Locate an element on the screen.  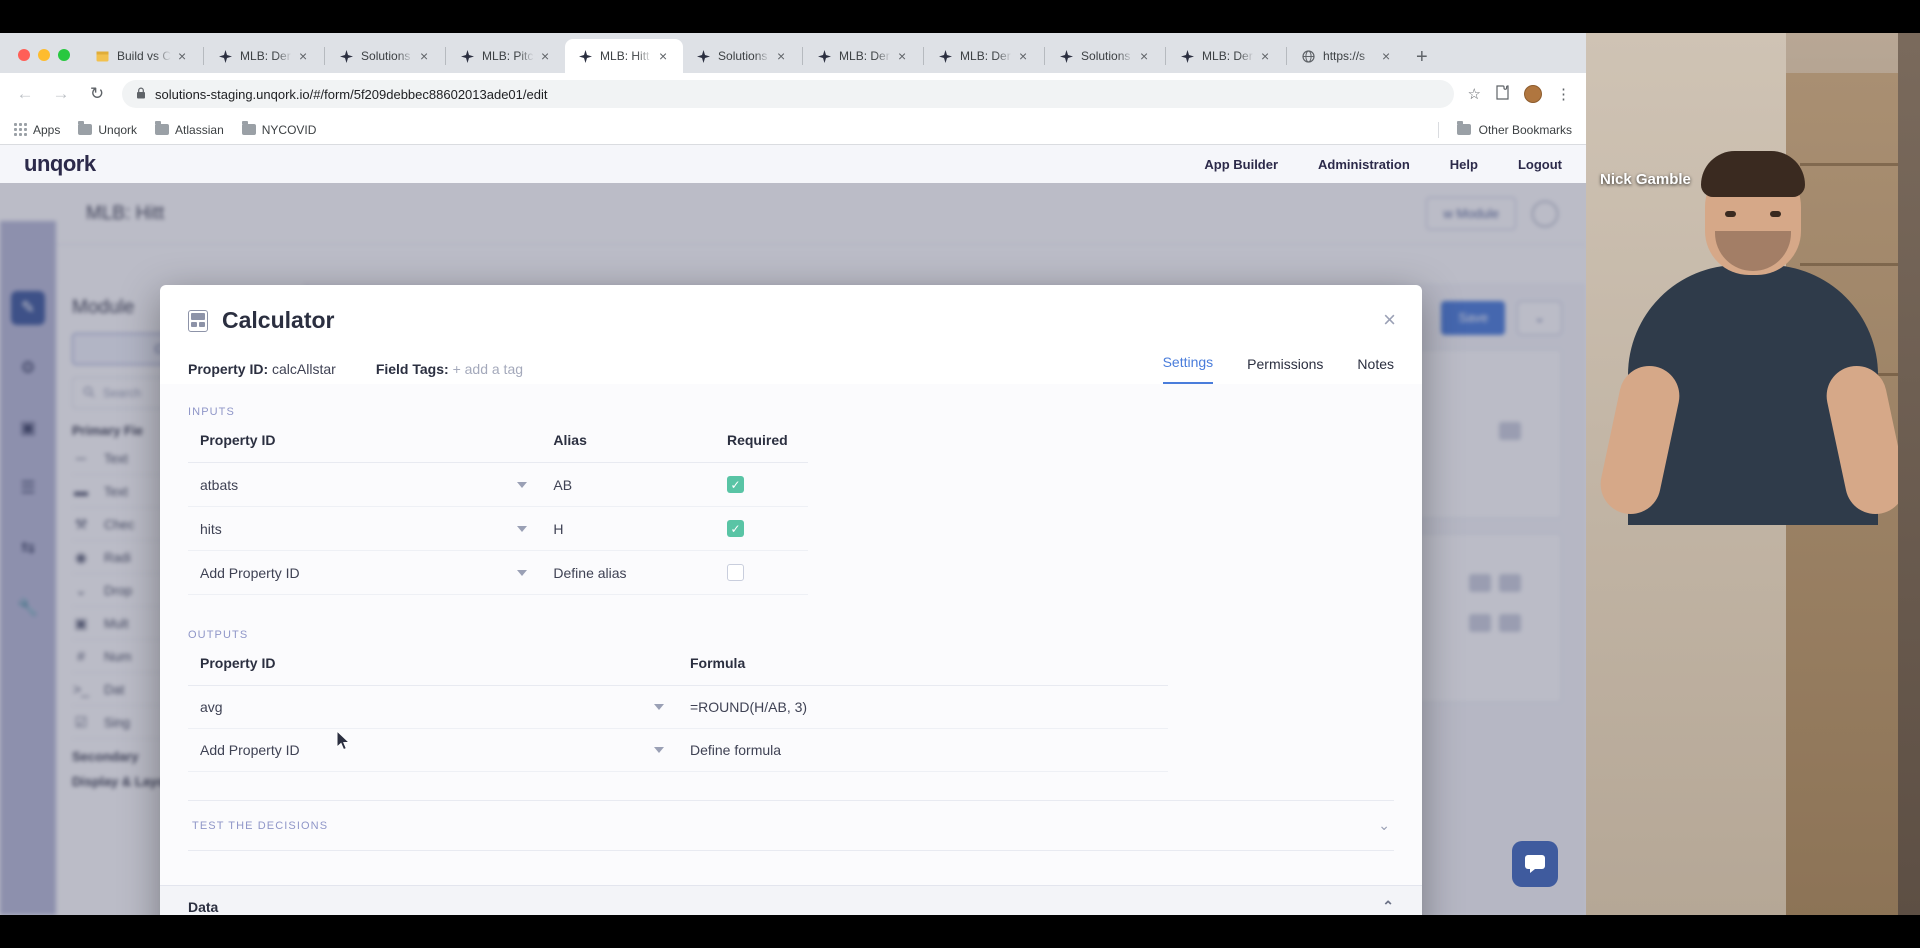
cell-placeholder: Define formula is located at coordinates (736, 750).